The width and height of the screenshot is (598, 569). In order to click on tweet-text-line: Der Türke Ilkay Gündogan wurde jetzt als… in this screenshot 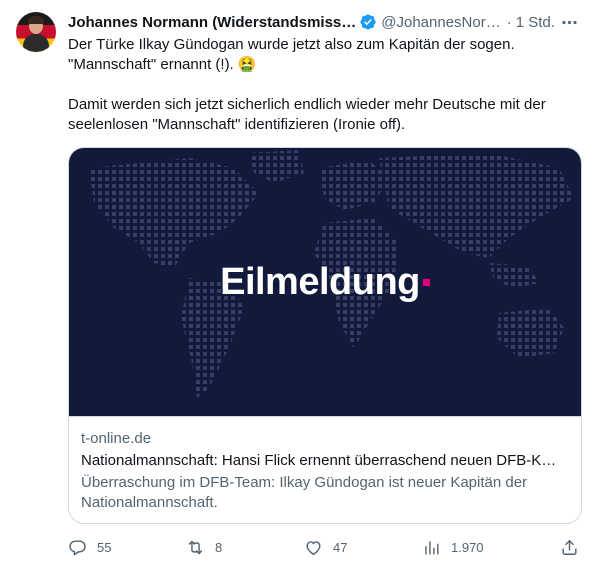, I will do `click(291, 44)`.